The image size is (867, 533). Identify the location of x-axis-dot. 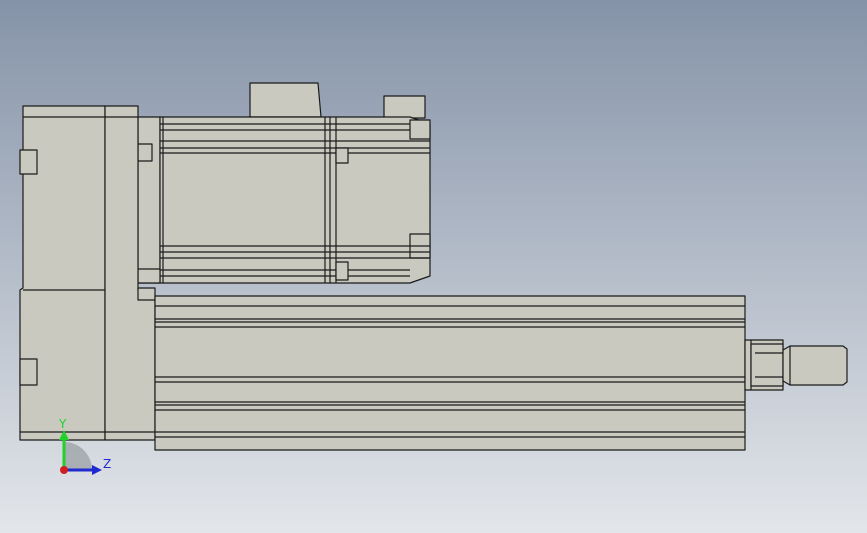
(64, 470).